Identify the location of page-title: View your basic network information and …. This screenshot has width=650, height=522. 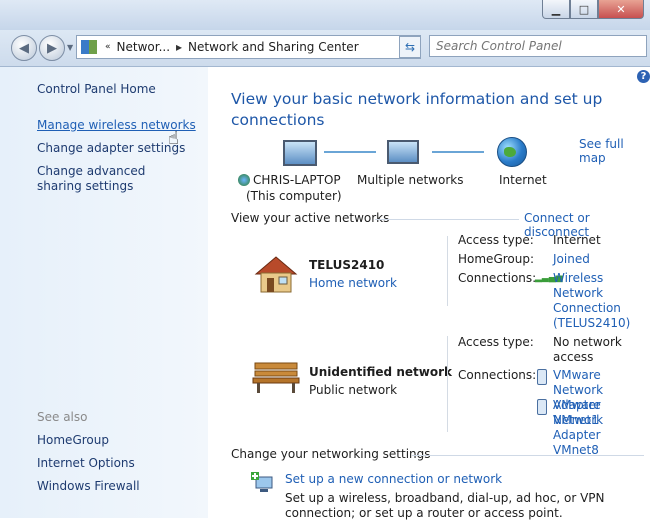
(417, 109).